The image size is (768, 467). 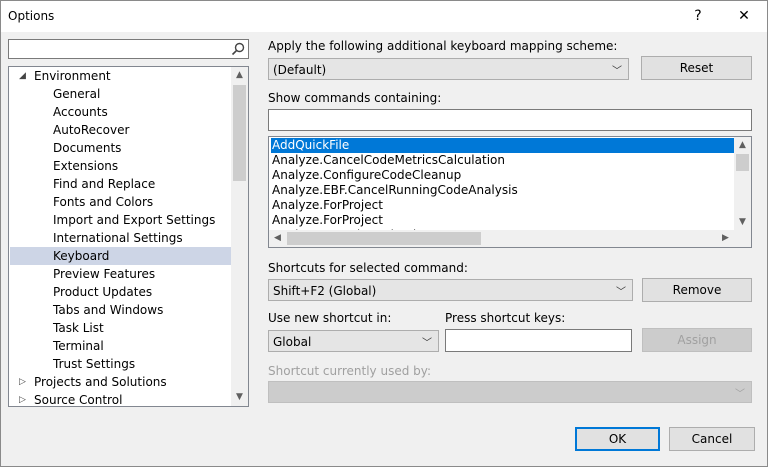 What do you see at coordinates (239, 133) in the screenshot?
I see `tree-scroll-thumb` at bounding box center [239, 133].